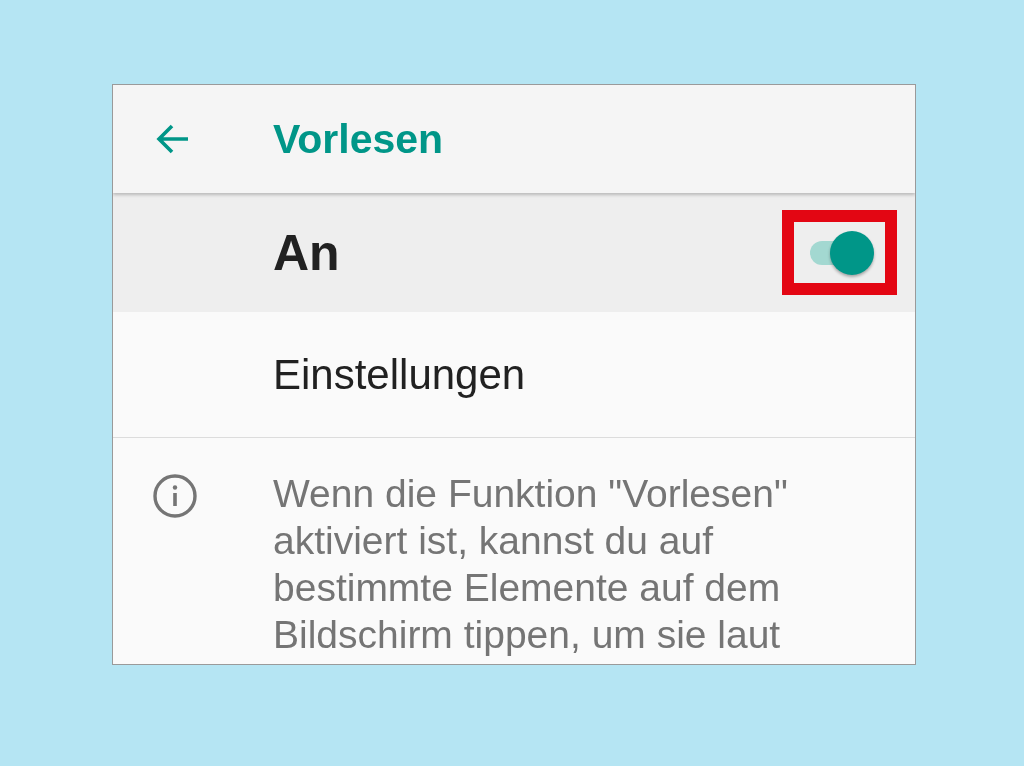  What do you see at coordinates (173, 139) in the screenshot?
I see `back-arrow-icon` at bounding box center [173, 139].